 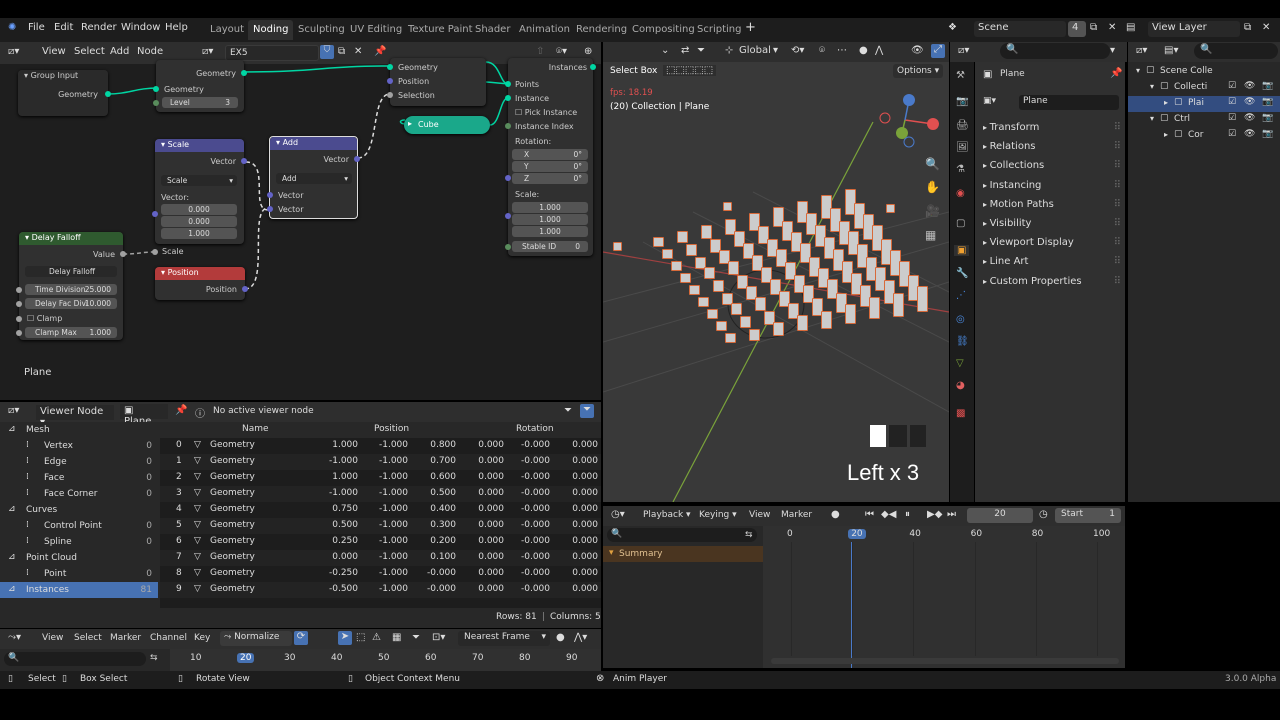 What do you see at coordinates (168, 638) in the screenshot?
I see `graph-menu-channel: Channel` at bounding box center [168, 638].